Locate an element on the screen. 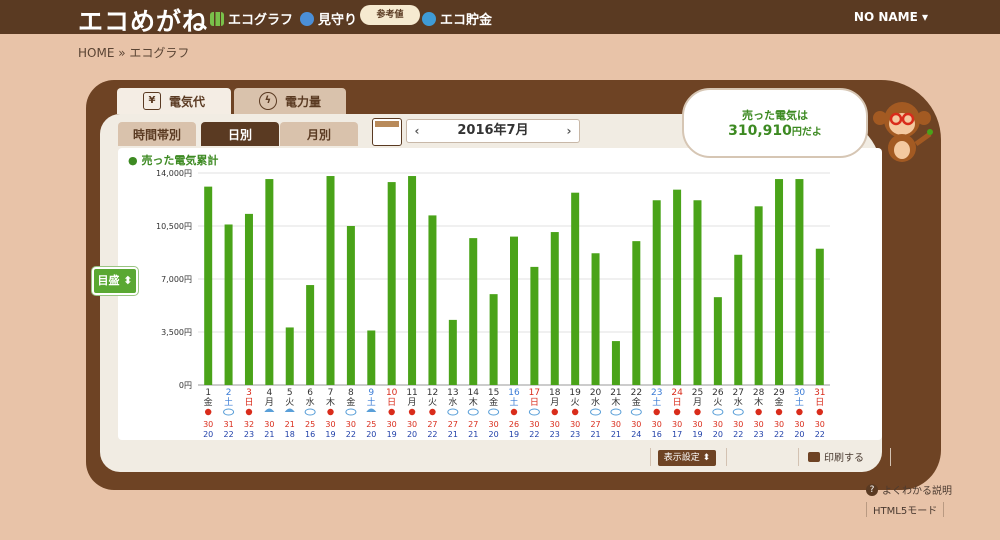 This screenshot has height=540, width=1000. x-tick-label: 6 is located at coordinates (310, 393).